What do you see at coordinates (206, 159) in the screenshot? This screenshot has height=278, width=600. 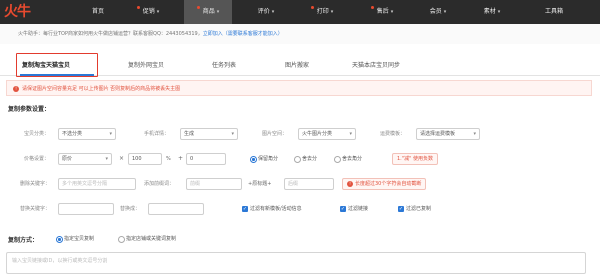 I see `price-add-input: 0` at bounding box center [206, 159].